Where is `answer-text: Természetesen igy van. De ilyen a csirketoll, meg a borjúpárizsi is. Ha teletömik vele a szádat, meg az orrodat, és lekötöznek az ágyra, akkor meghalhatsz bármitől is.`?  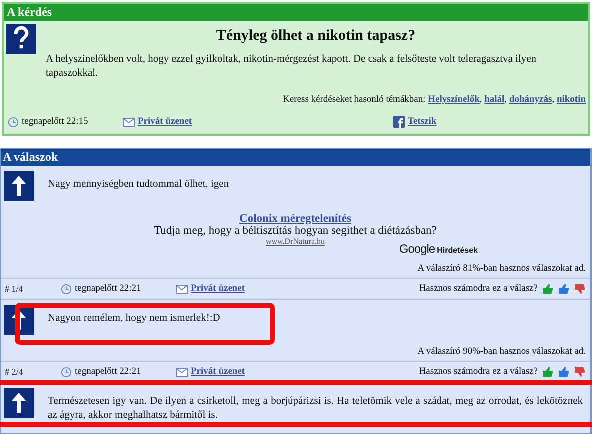
answer-text: Természetesen igy van. De ilyen a csirketoll, meg a borjúpárizsi is. Ha teletömik vele a szádat, meg az orrodat, és lekötöznek az ágyra, akkor meghalhatsz bármitől is. is located at coordinates (316, 409).